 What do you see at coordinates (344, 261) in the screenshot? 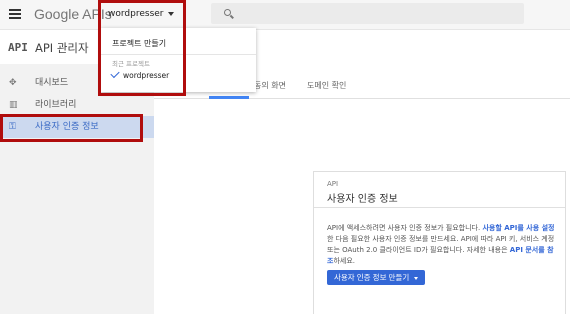
I see `desc-text-3: 하세요.` at bounding box center [344, 261].